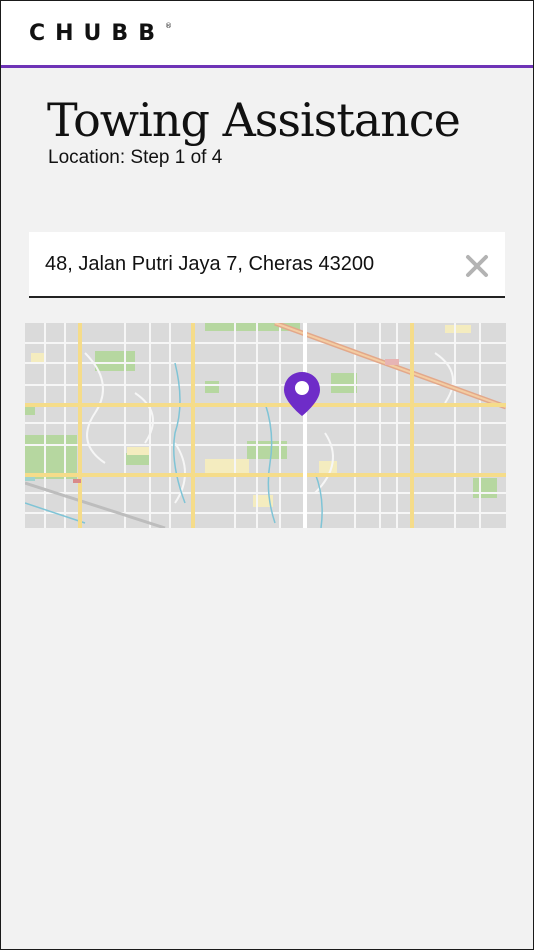 The width and height of the screenshot is (534, 950). What do you see at coordinates (267, 34) in the screenshot?
I see `app-header: CHUBB®` at bounding box center [267, 34].